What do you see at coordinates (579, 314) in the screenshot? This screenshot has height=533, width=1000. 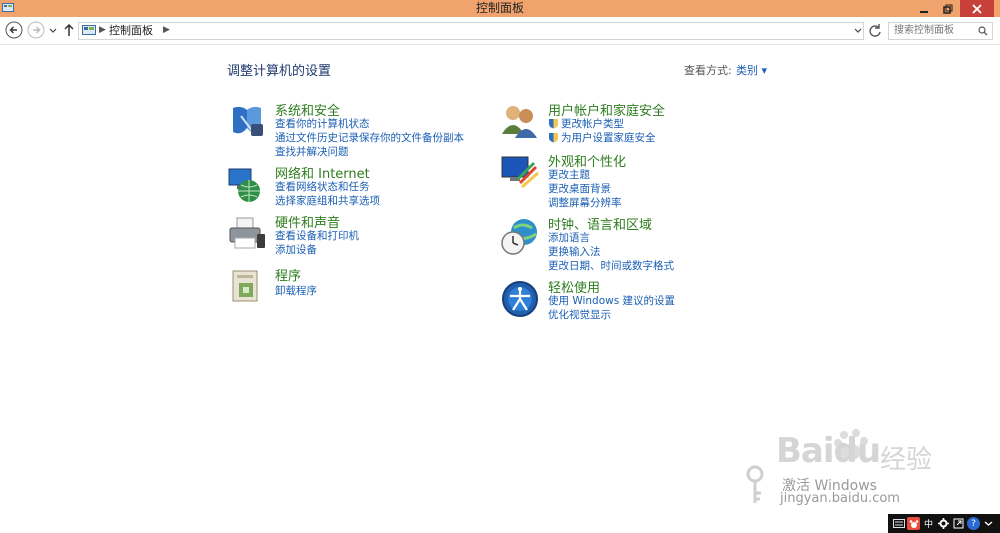 I see `category-link: 优化视觉显示` at bounding box center [579, 314].